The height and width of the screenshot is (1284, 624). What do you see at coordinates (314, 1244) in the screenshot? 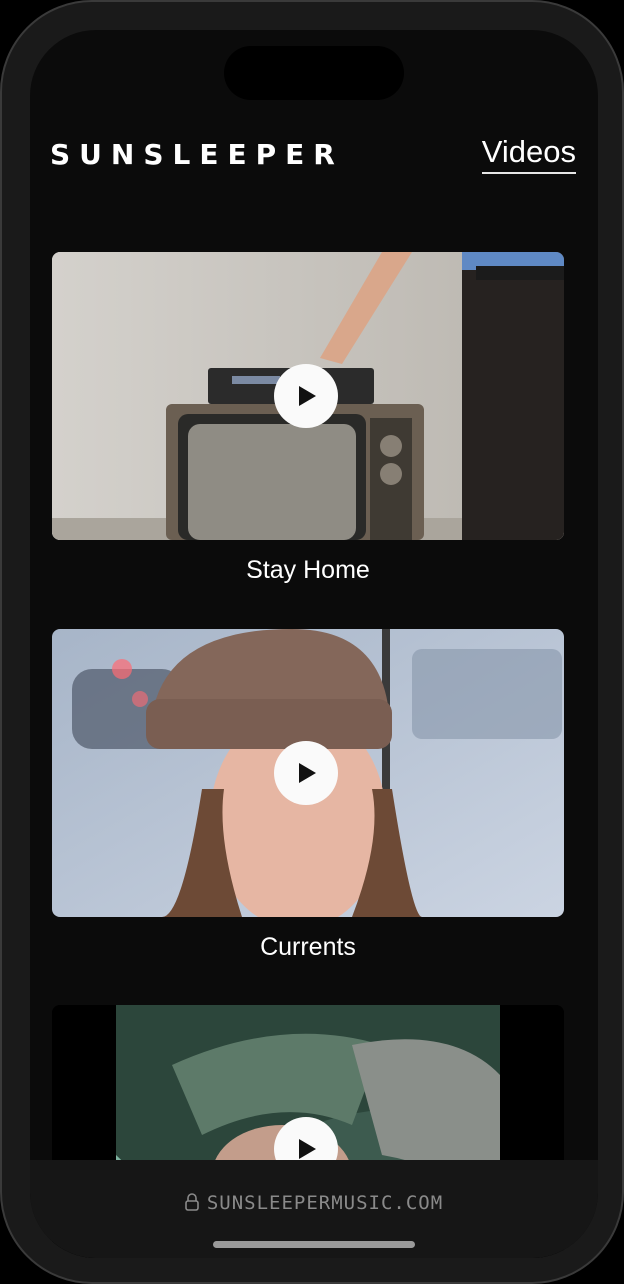
I see `home-indicator` at bounding box center [314, 1244].